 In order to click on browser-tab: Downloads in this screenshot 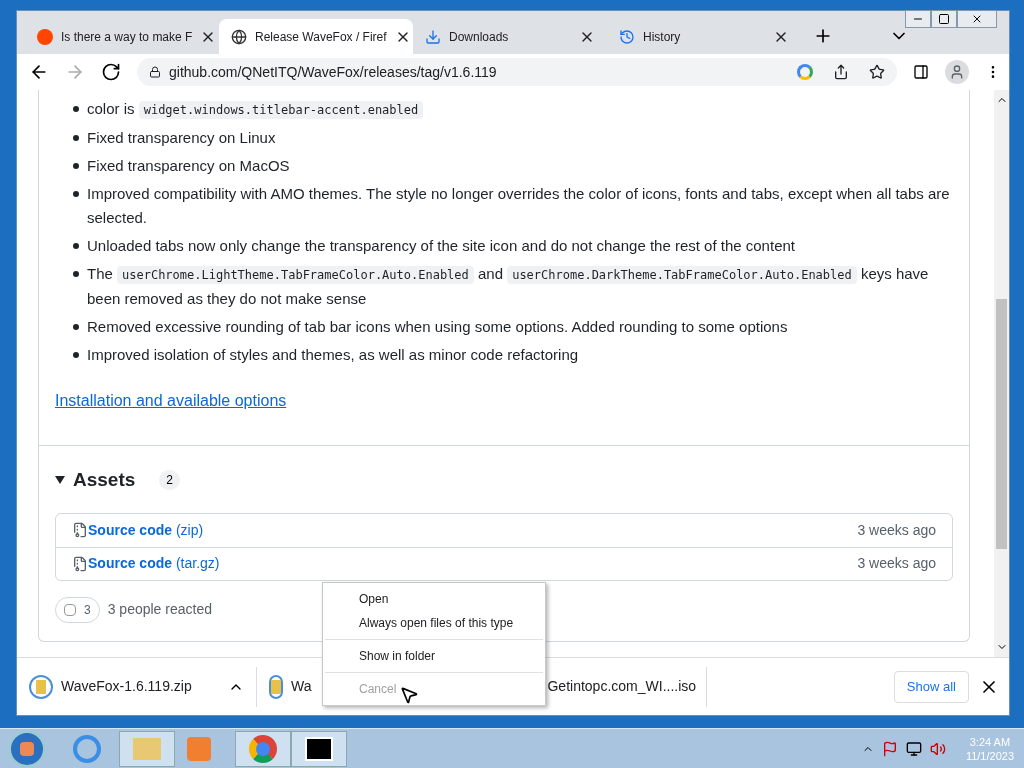, I will do `click(510, 36)`.